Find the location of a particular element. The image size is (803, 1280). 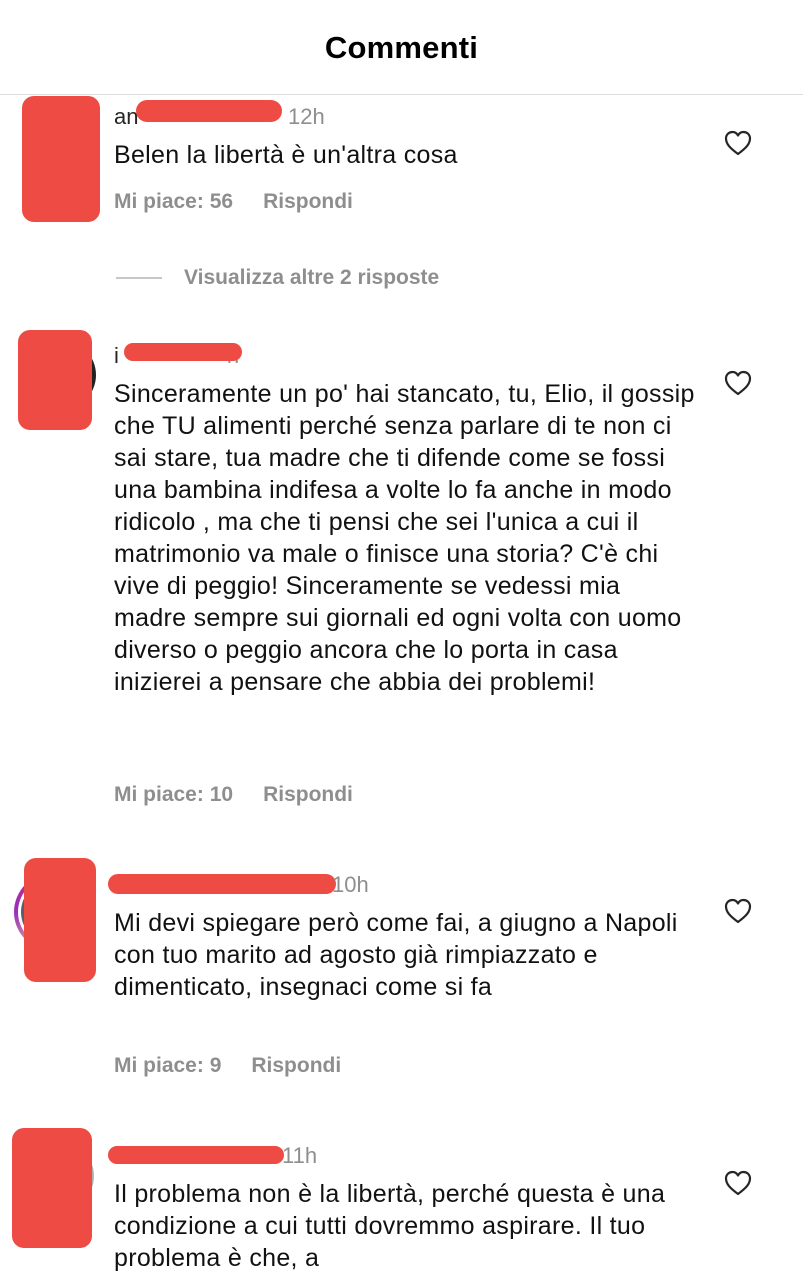

view-more-replies: Visualizza altre 2 risposte is located at coordinates (277, 278).